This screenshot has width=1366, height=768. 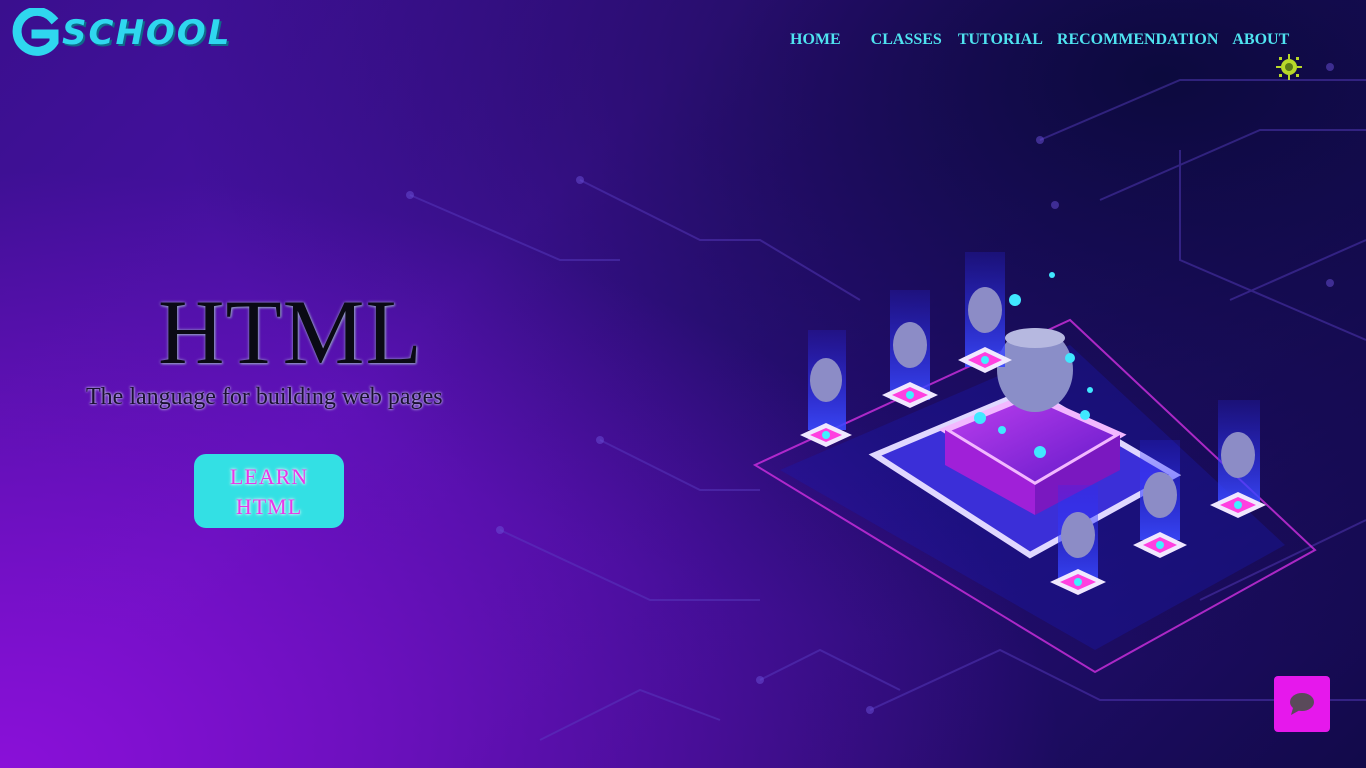 I want to click on chat-bubble-icon, so click(x=1302, y=704).